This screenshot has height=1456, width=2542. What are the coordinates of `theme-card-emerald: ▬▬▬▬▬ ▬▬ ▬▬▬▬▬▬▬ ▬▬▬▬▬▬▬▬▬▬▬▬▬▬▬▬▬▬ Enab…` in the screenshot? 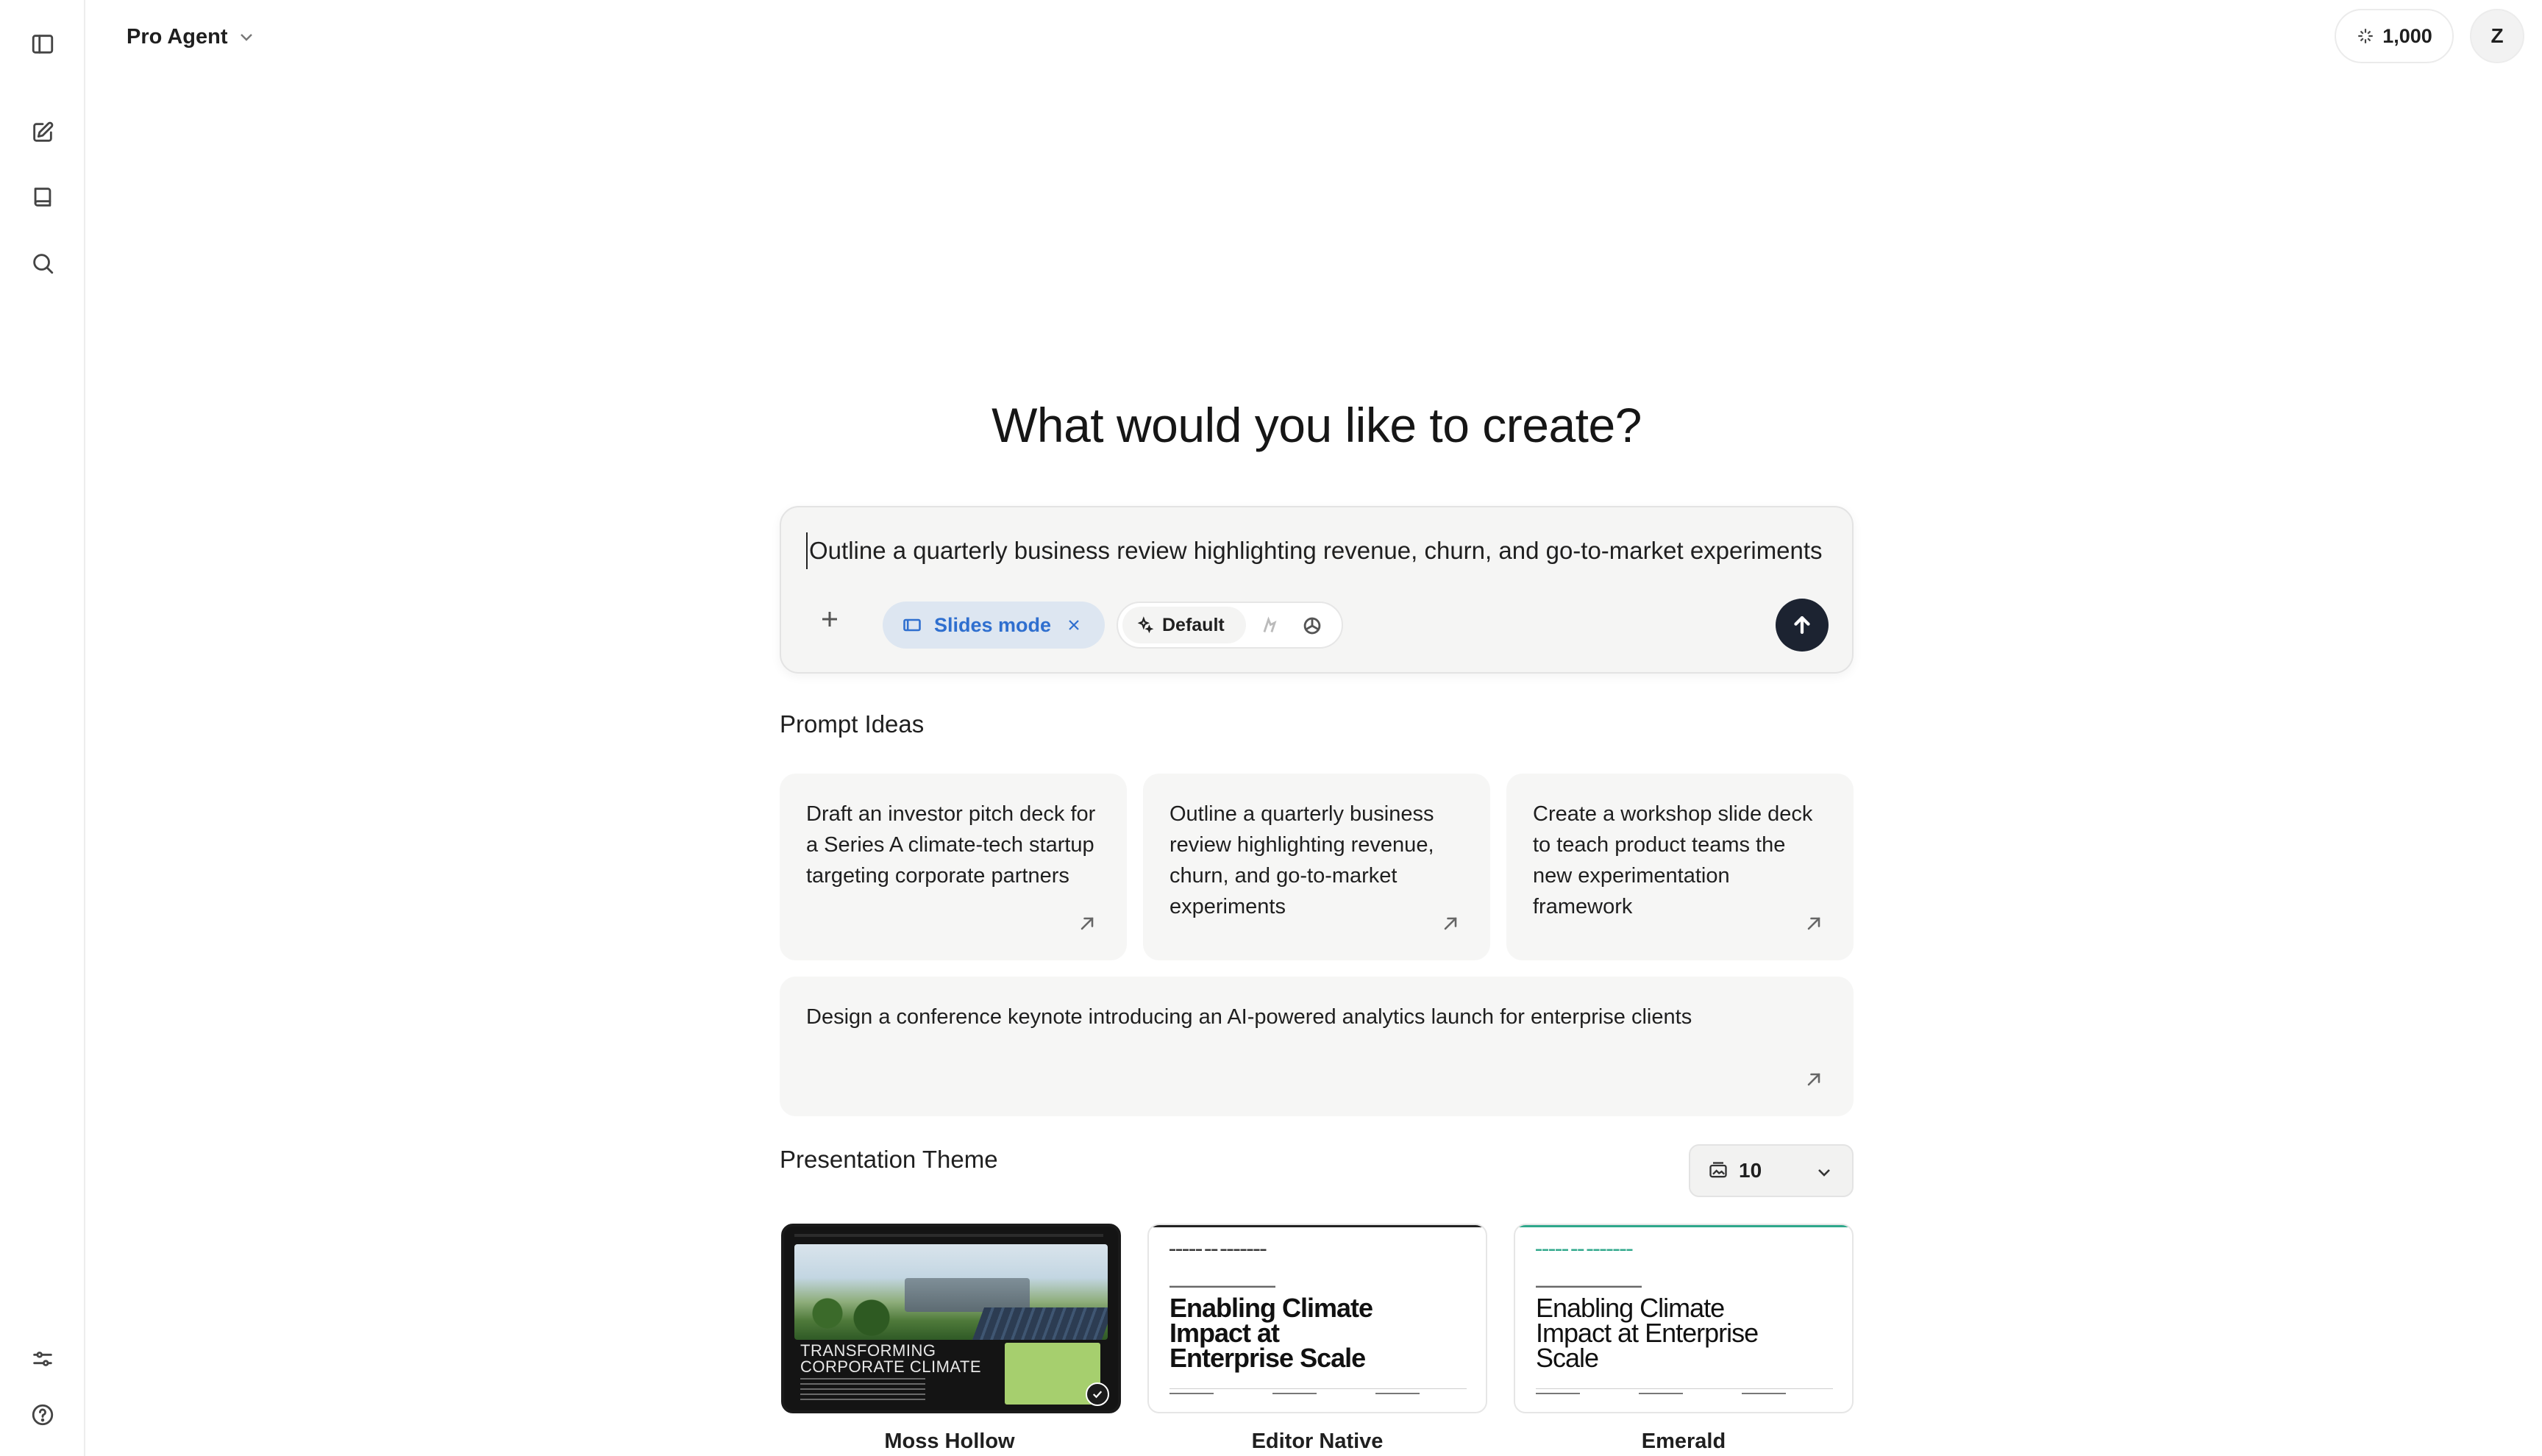 It's located at (1684, 1318).